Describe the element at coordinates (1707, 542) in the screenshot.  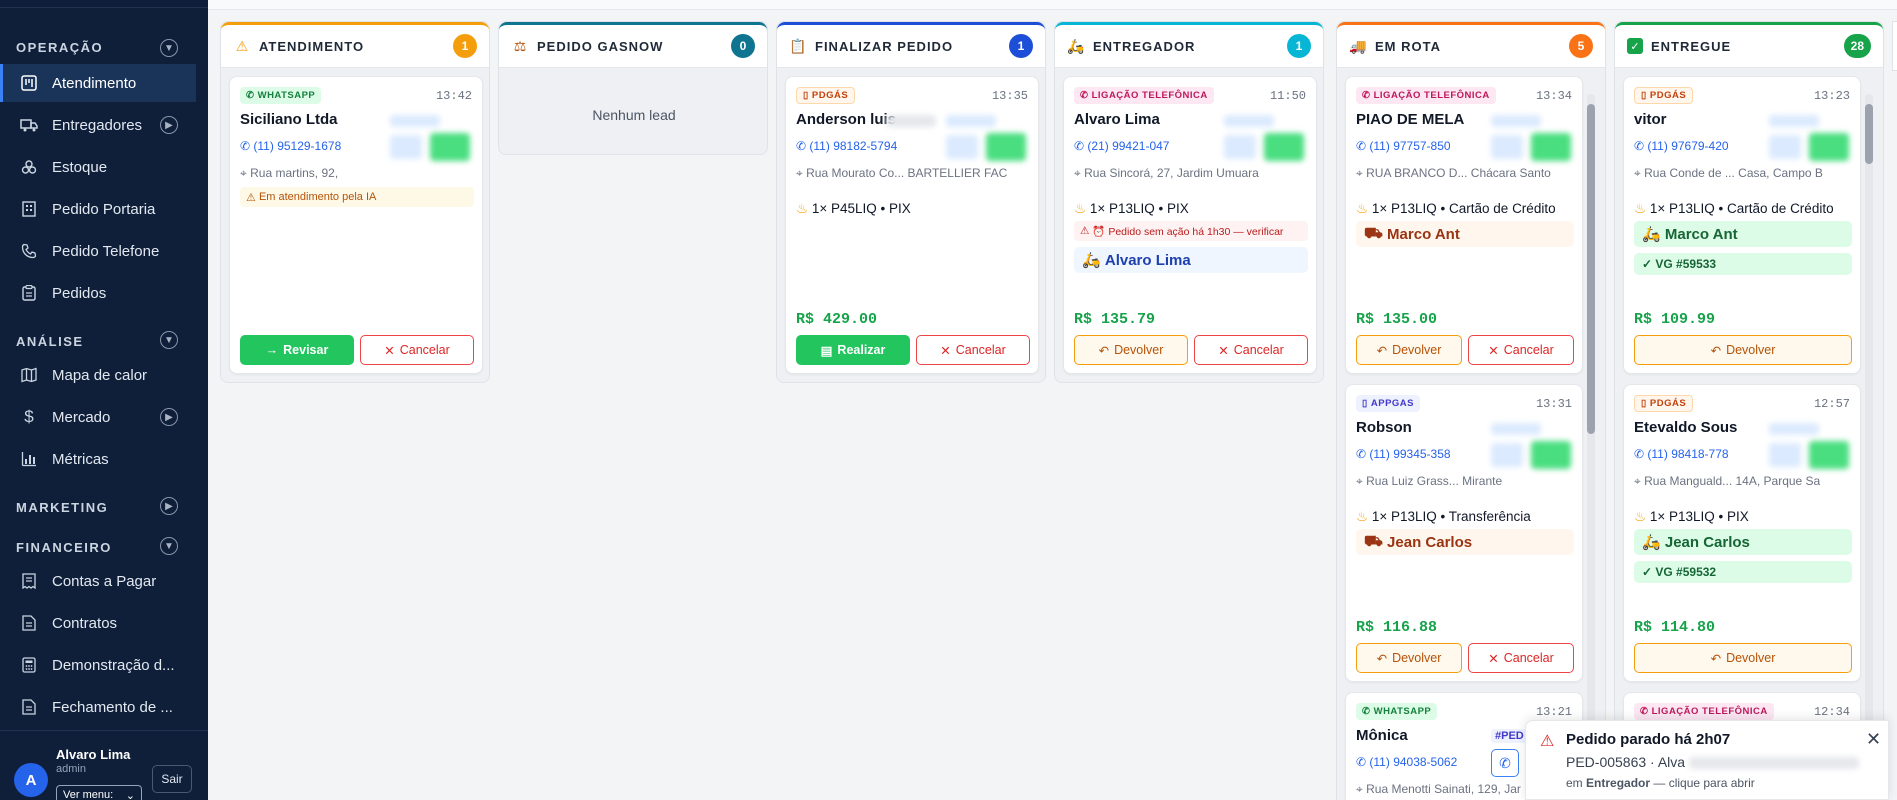
I see `driver-name: Jean Carlos` at that location.